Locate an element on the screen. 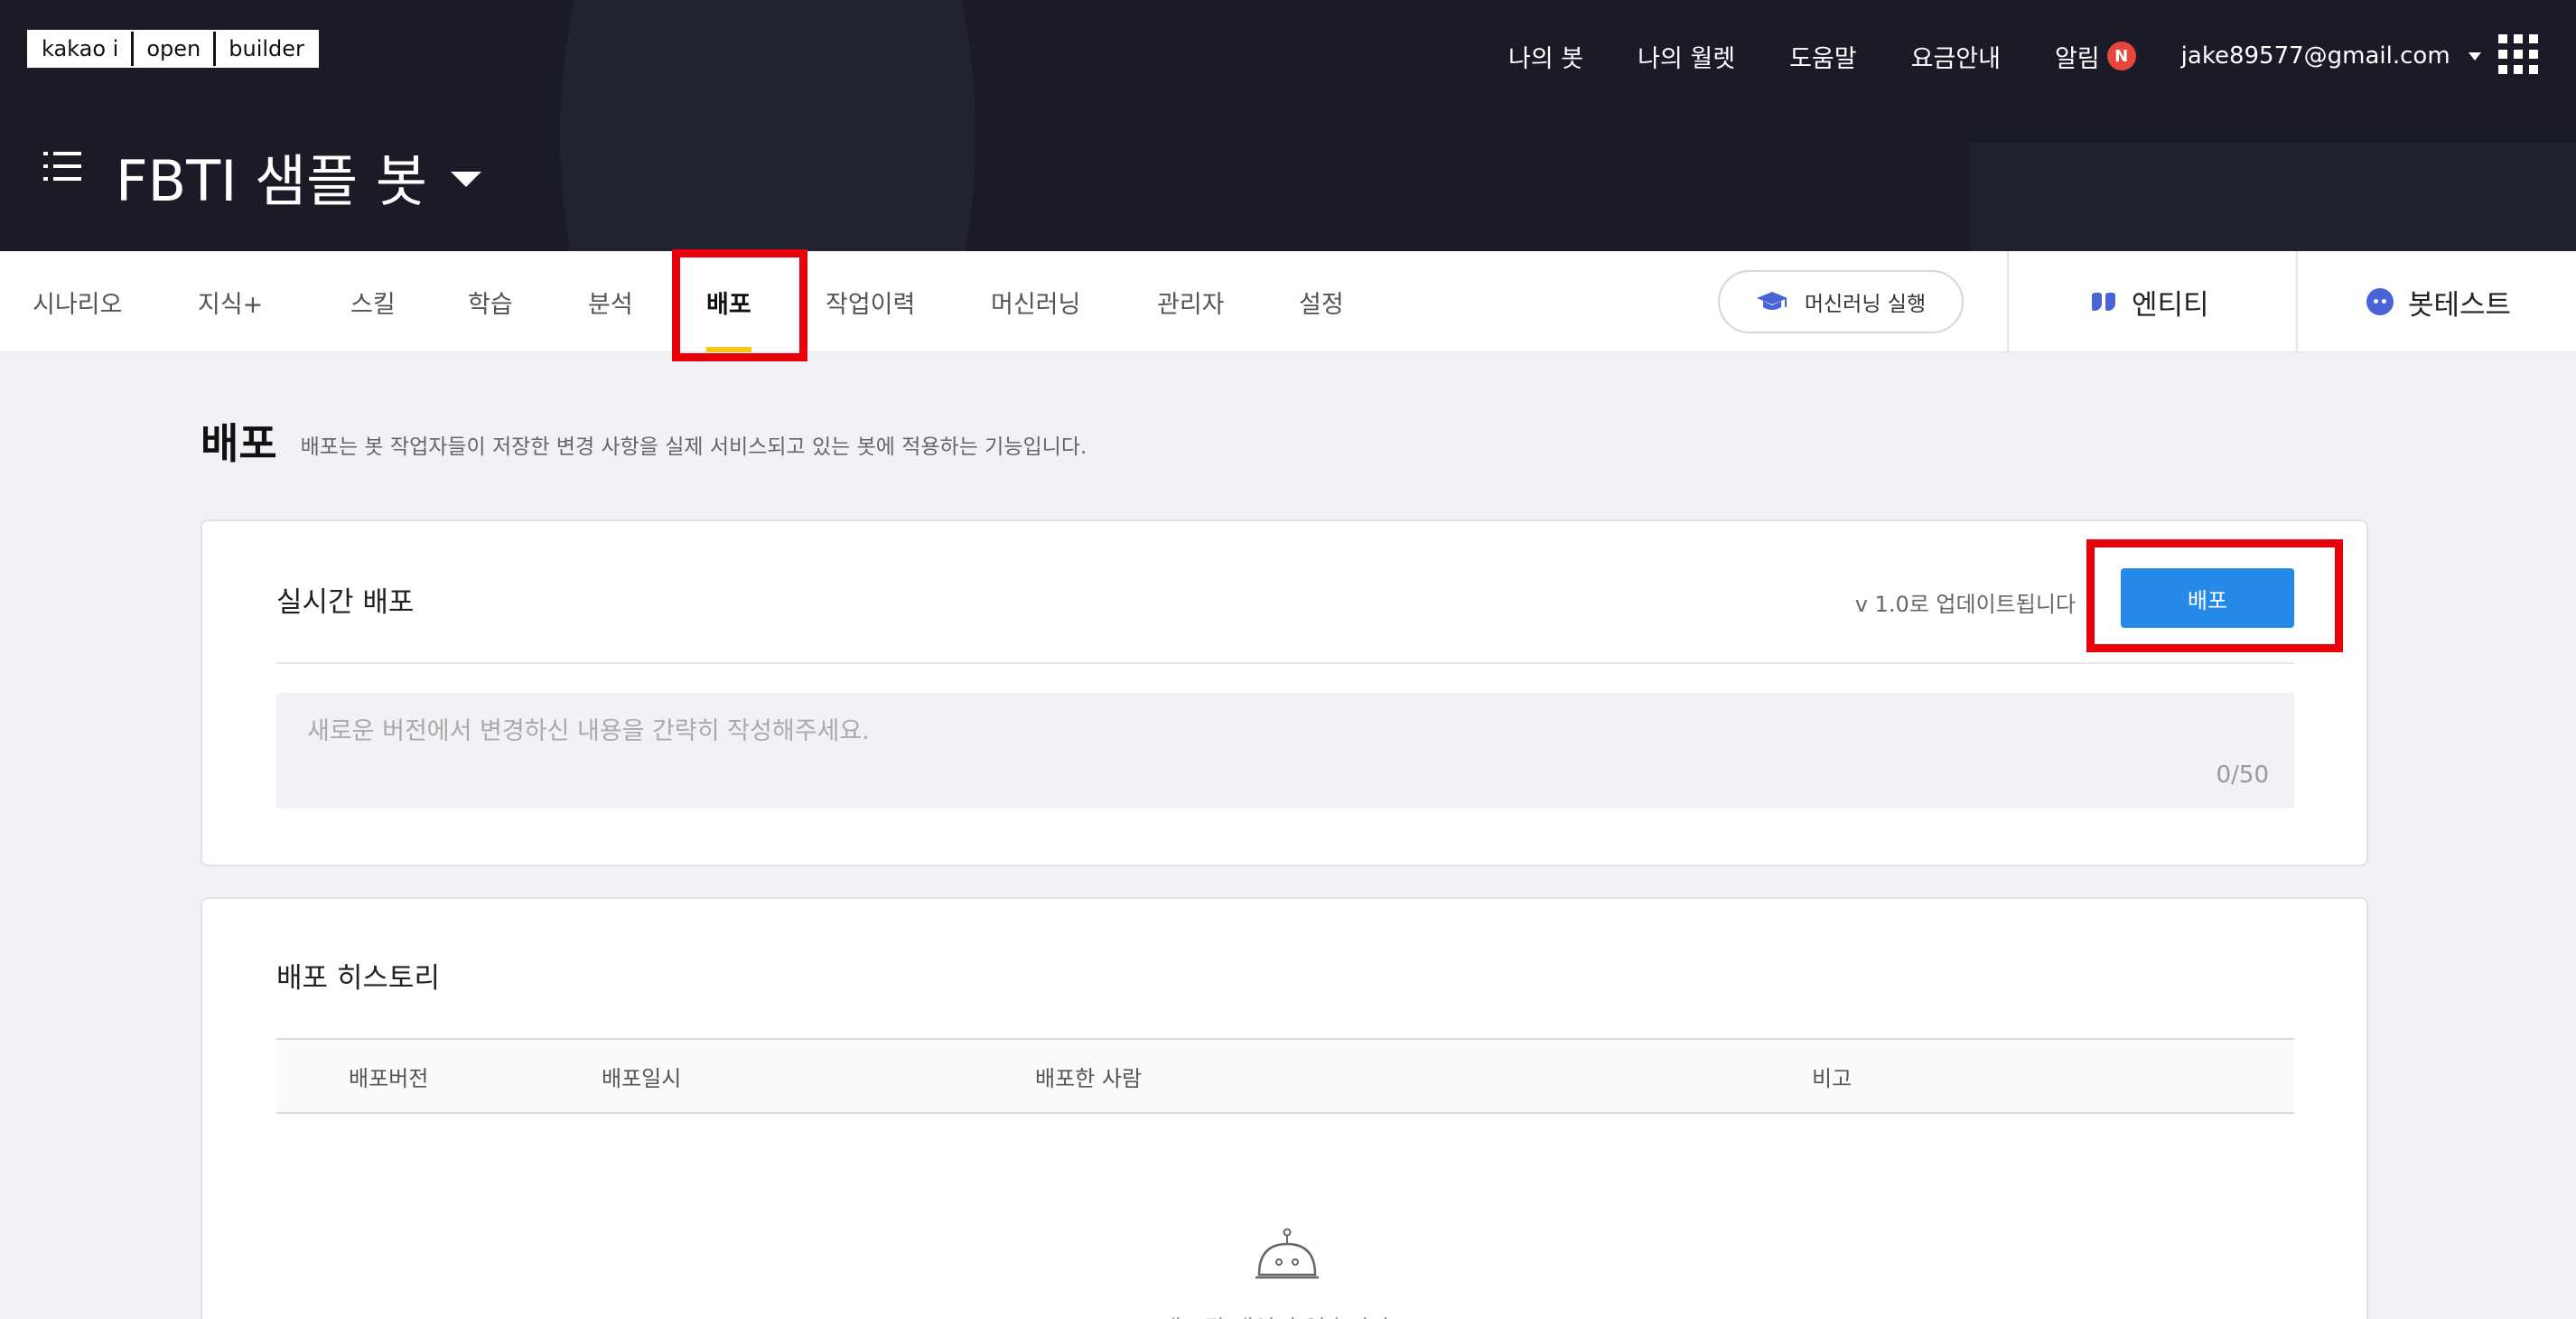 This screenshot has height=1319, width=2576. bot-title: FBTI 샘플 봇 is located at coordinates (271, 181).